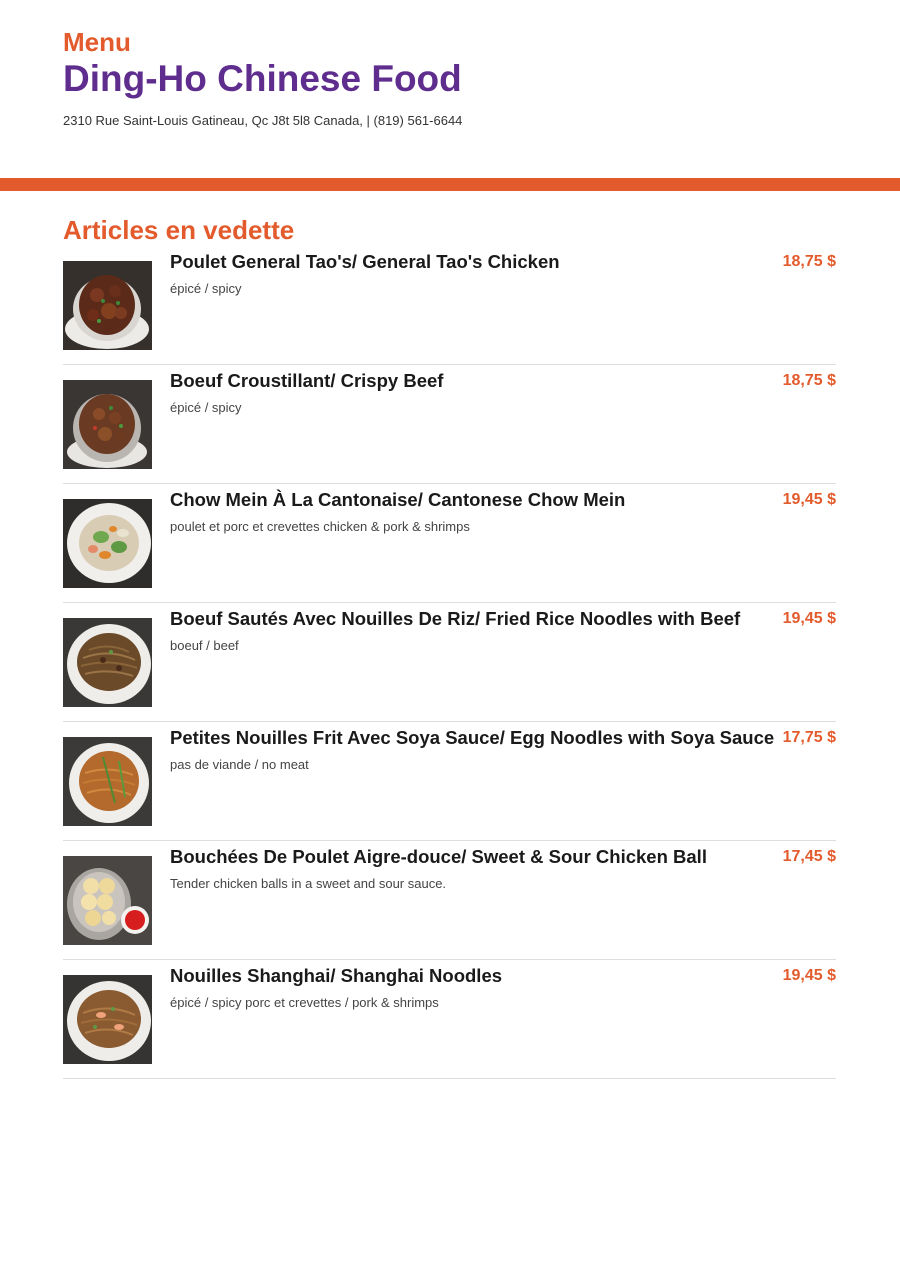 The width and height of the screenshot is (900, 1273). What do you see at coordinates (809, 856) in the screenshot?
I see `item-price: 17,45 $` at bounding box center [809, 856].